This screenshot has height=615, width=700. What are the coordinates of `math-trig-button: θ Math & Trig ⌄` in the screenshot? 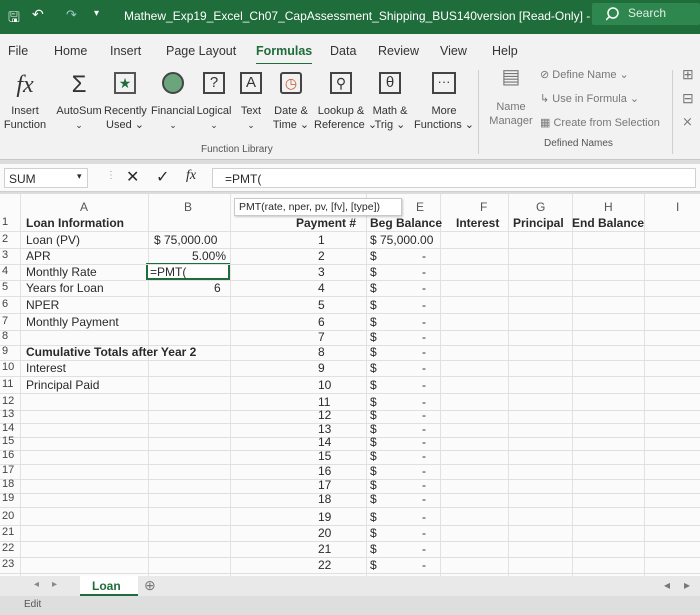 It's located at (390, 99).